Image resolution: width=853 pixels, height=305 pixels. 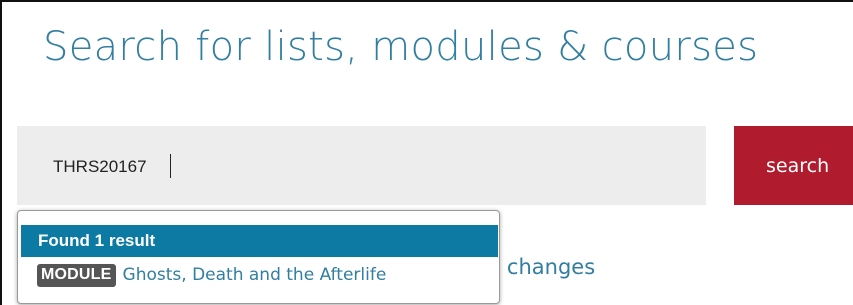 I want to click on results-count-header: Found 1 result, so click(x=259, y=241).